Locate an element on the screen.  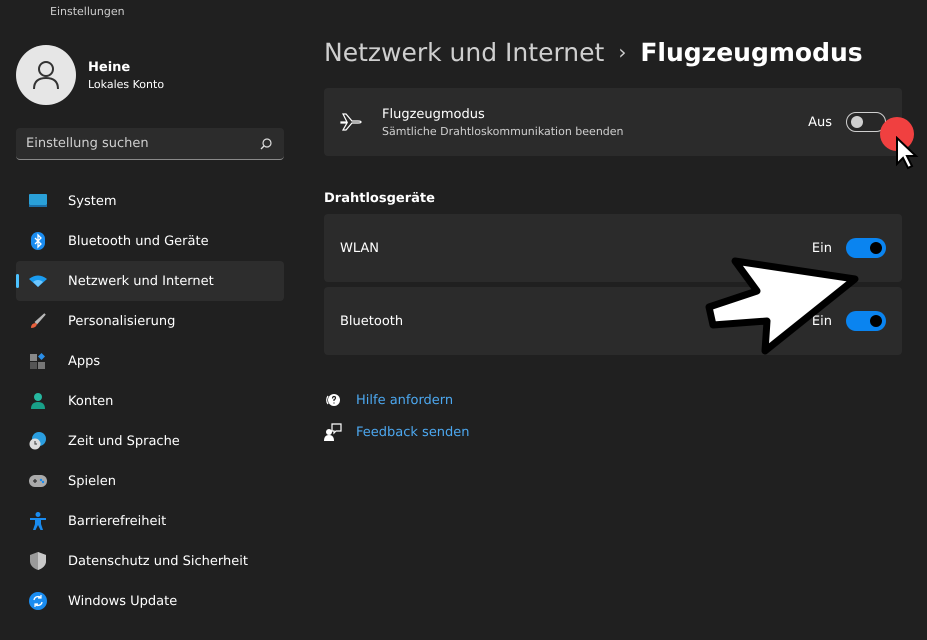
airplane-icon is located at coordinates (351, 122).